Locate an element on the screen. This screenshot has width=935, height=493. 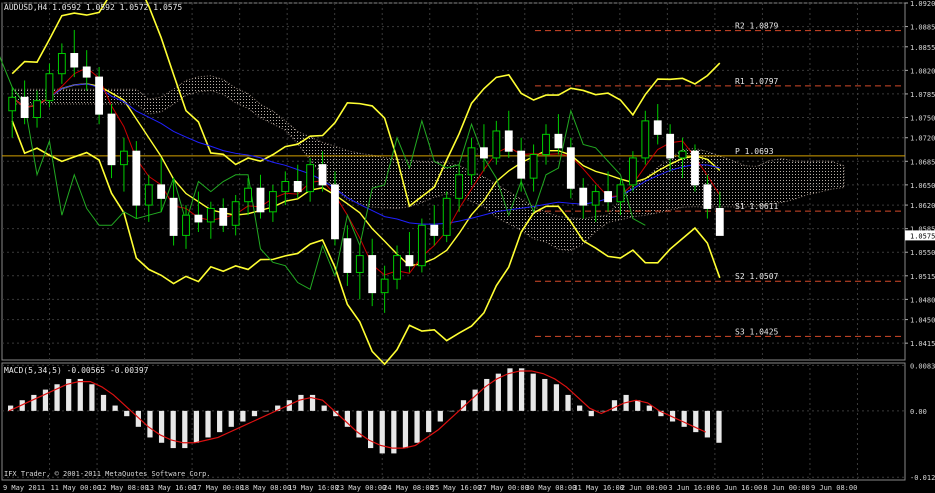
price-tick-label: 1.0855 is located at coordinates (922, 48).